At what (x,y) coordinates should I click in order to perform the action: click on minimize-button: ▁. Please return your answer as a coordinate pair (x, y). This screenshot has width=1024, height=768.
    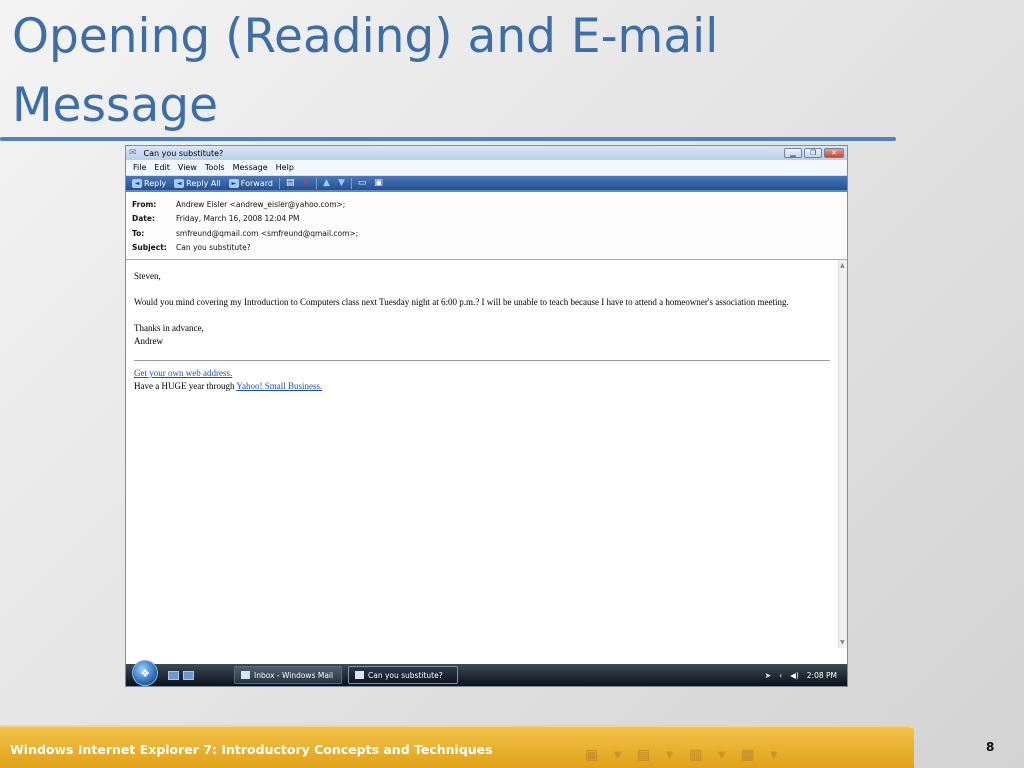
    Looking at the image, I should click on (793, 153).